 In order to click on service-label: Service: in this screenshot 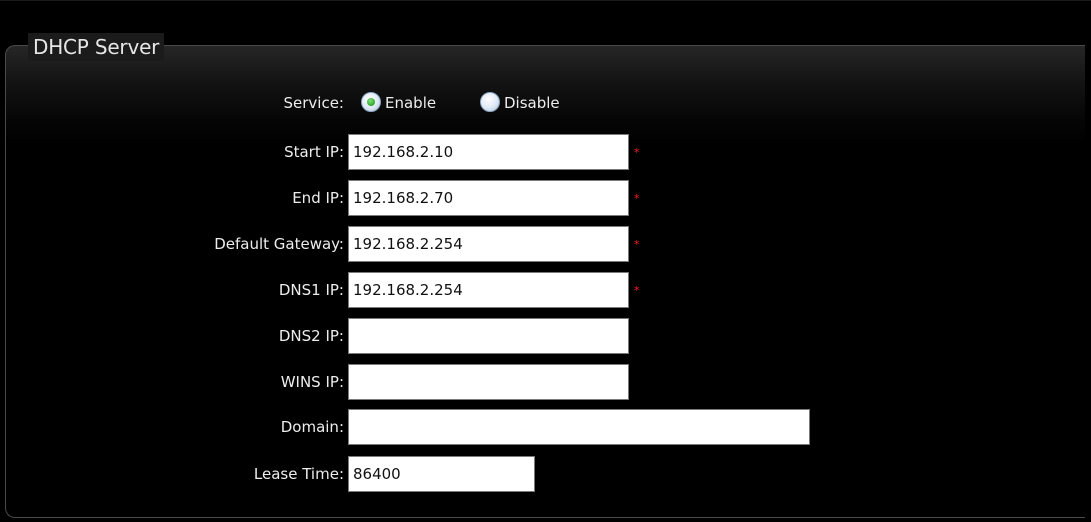, I will do `click(314, 103)`.